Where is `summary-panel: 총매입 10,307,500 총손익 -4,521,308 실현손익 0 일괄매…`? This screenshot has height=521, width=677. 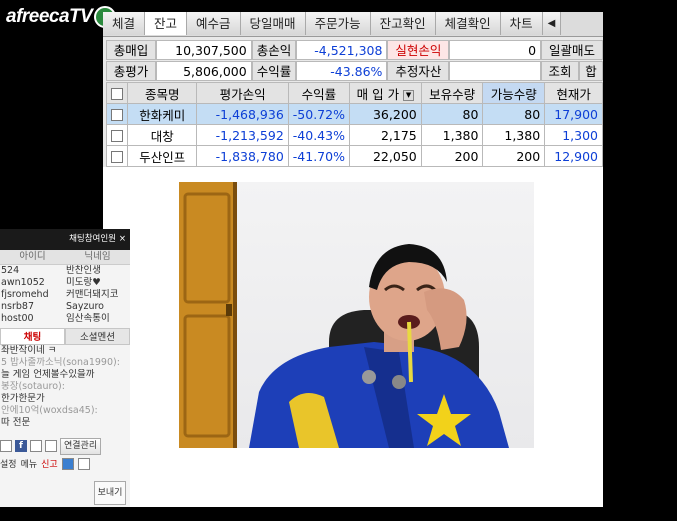 summary-panel: 총매입 10,307,500 총손익 -4,521,308 실현손익 0 일괄매… is located at coordinates (354, 61).